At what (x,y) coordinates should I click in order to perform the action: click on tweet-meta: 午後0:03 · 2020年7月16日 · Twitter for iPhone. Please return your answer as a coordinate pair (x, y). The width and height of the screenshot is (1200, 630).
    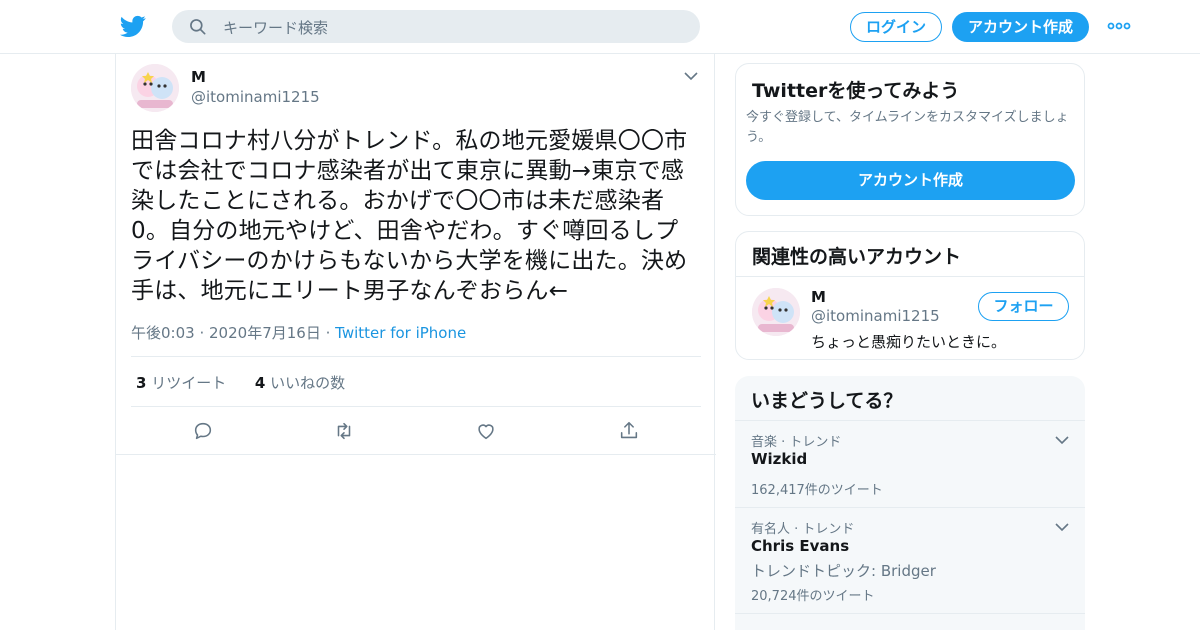
    Looking at the image, I should click on (298, 332).